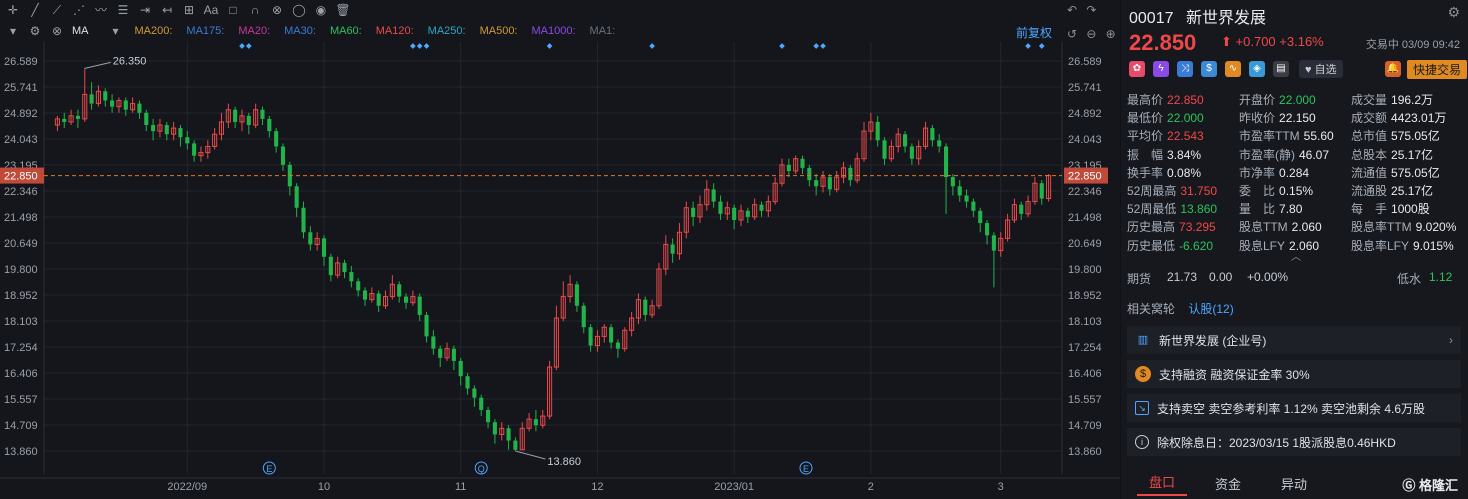 This screenshot has width=1468, height=499. I want to click on text-tool-icon: Aa, so click(211, 10).